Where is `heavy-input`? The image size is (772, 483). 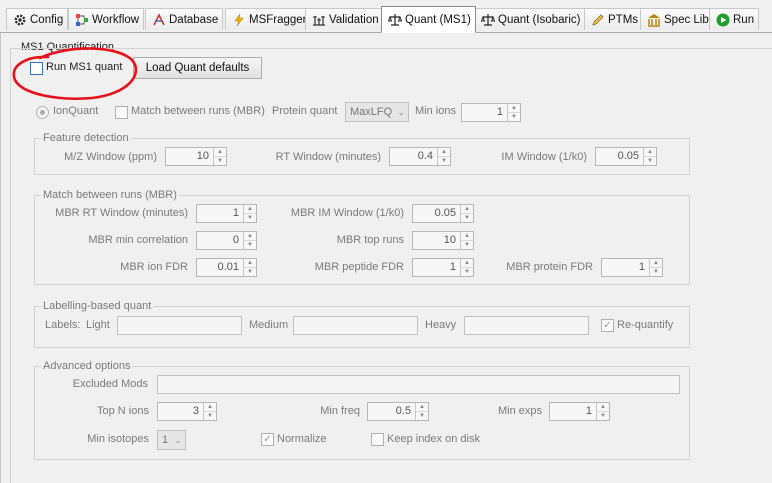 heavy-input is located at coordinates (526, 325).